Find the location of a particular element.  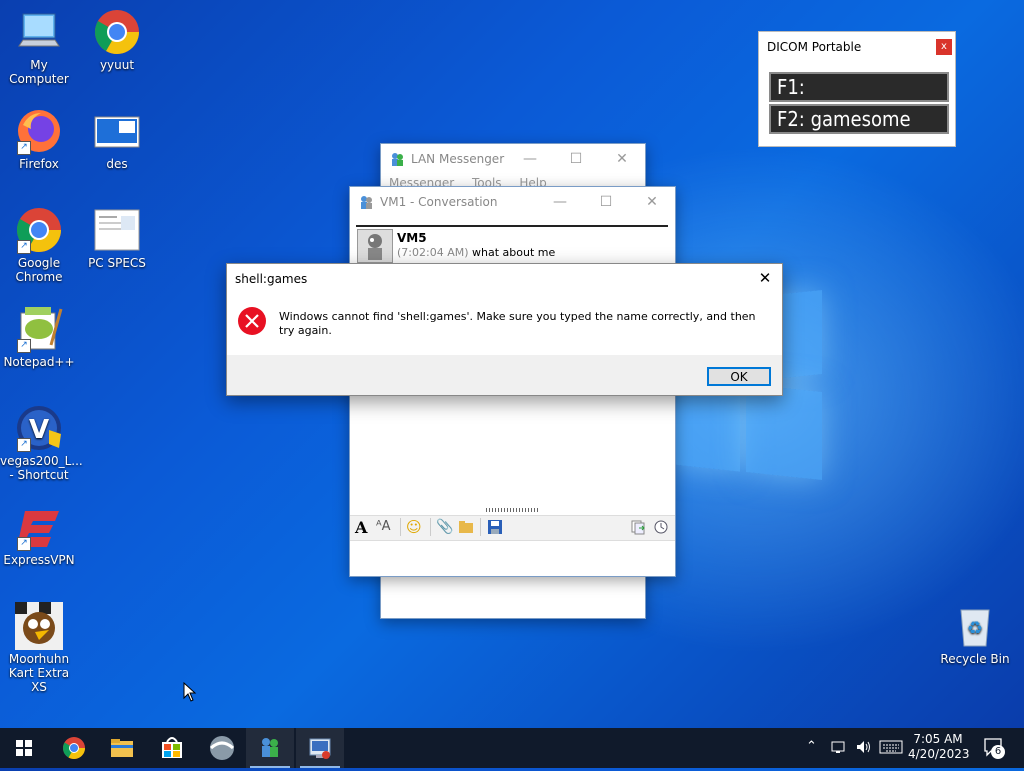

store-icon is located at coordinates (172, 747).